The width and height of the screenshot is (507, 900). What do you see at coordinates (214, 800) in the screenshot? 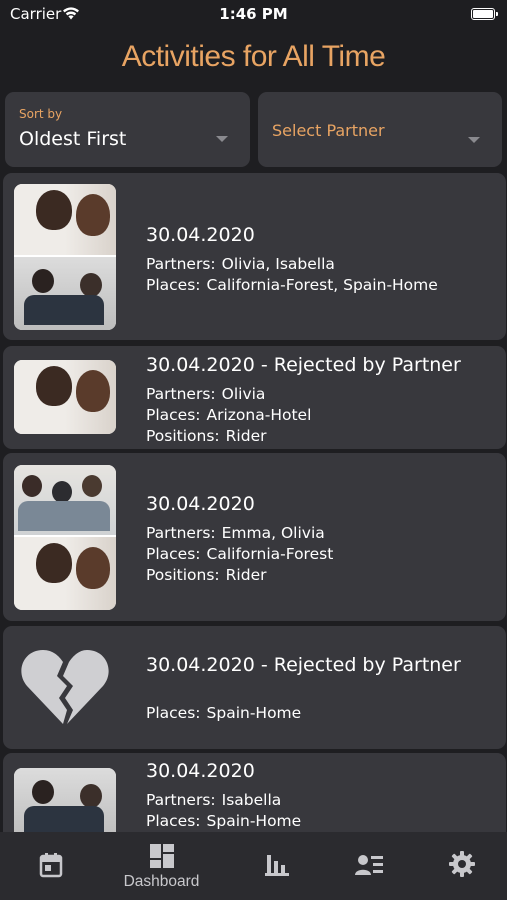
I see `activity-partners: Partners: Isabella` at bounding box center [214, 800].